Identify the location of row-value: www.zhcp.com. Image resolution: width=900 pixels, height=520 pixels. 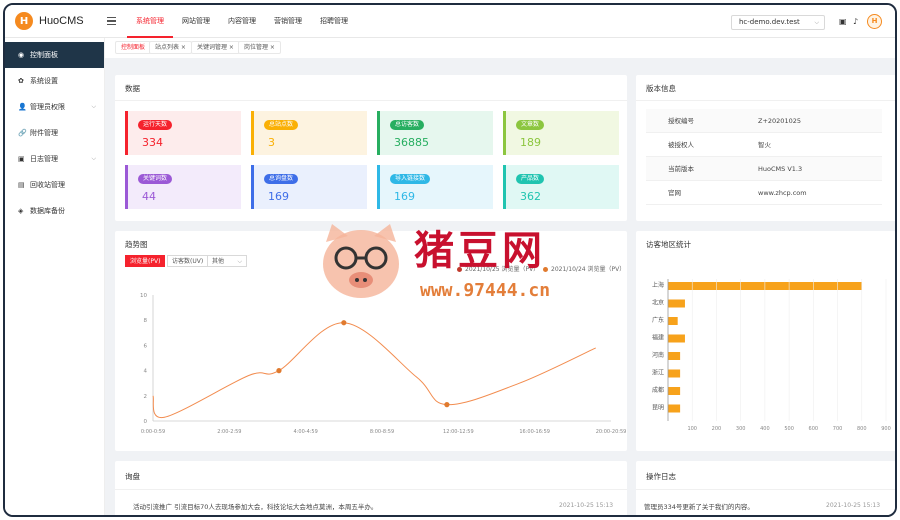
(776, 192).